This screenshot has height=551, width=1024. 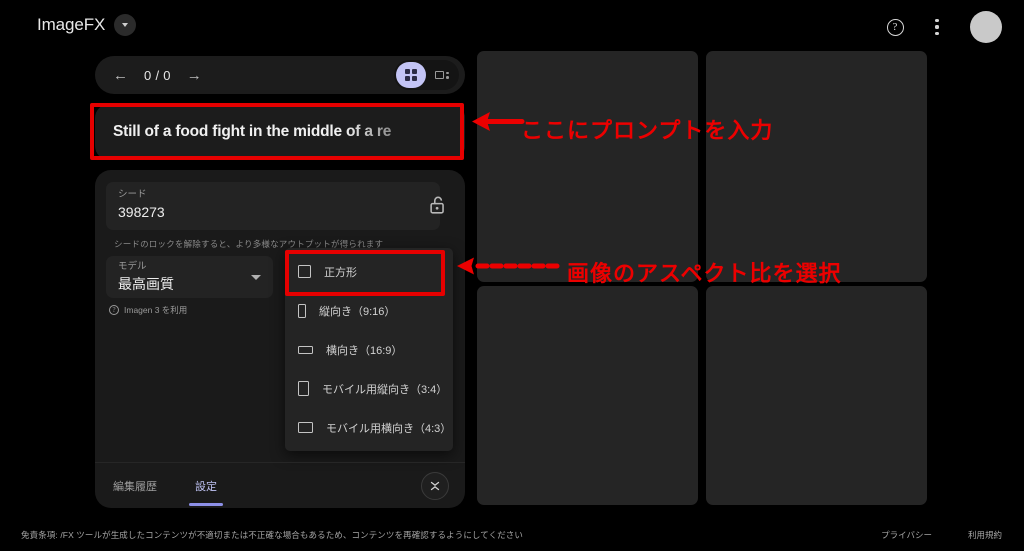 I want to click on aspect-ratio-option-mobile-landscape: モバイル用横向き（4:3）, so click(x=369, y=427).